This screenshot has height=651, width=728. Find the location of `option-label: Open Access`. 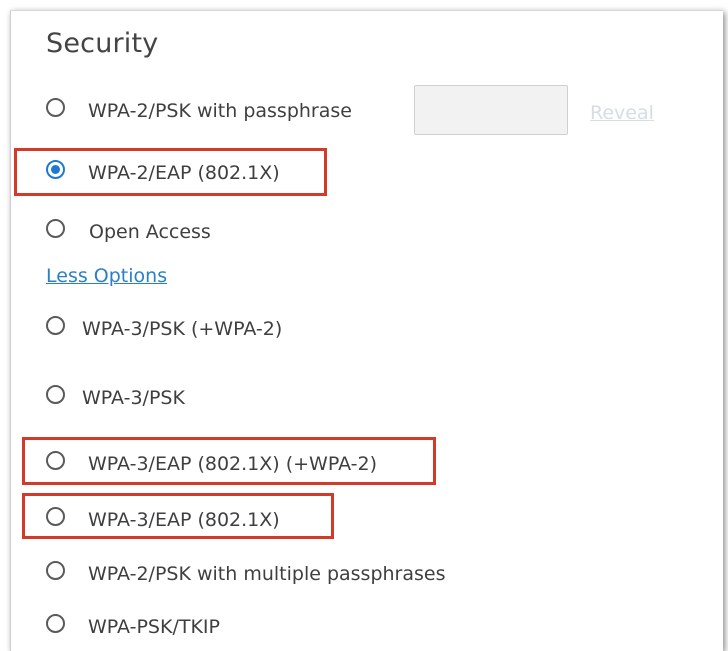

option-label: Open Access is located at coordinates (150, 232).